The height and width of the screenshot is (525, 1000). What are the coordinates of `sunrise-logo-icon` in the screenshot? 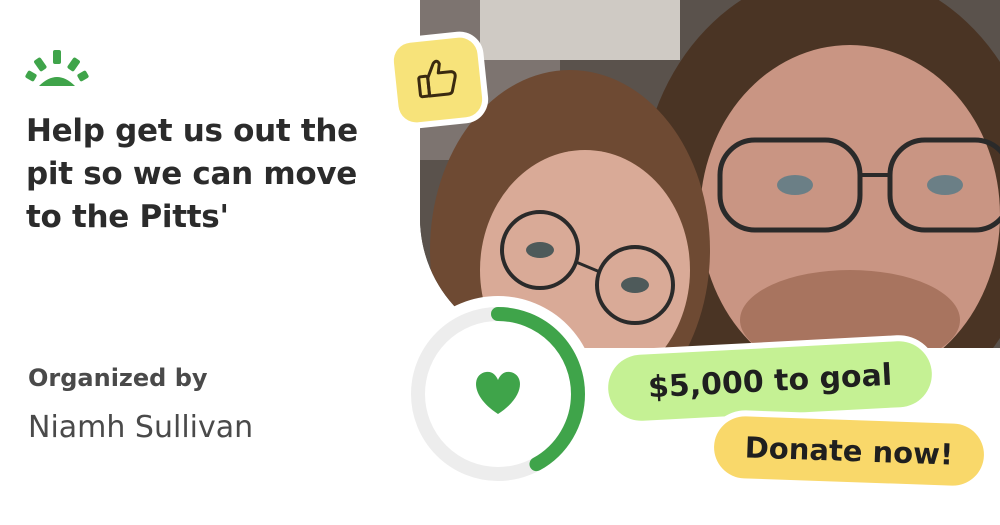 It's located at (57, 68).